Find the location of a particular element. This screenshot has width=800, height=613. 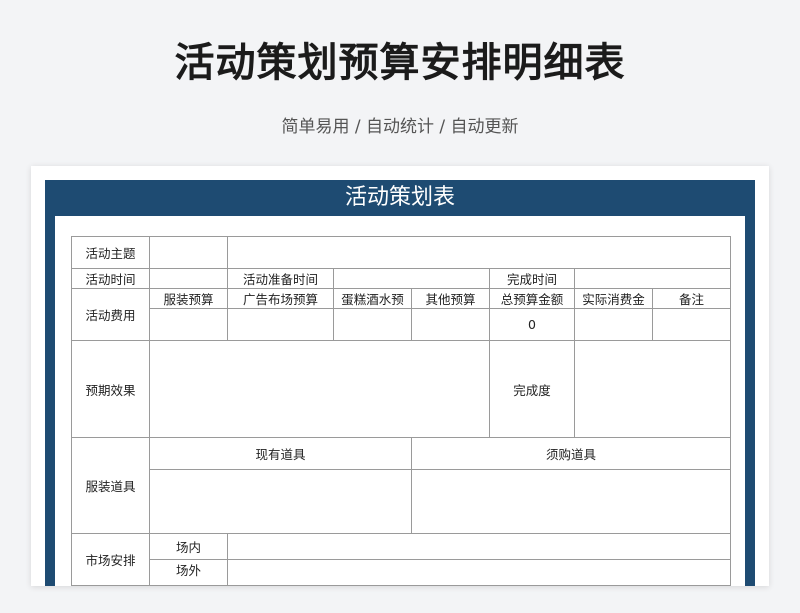

theme-cell-b is located at coordinates (479, 252).